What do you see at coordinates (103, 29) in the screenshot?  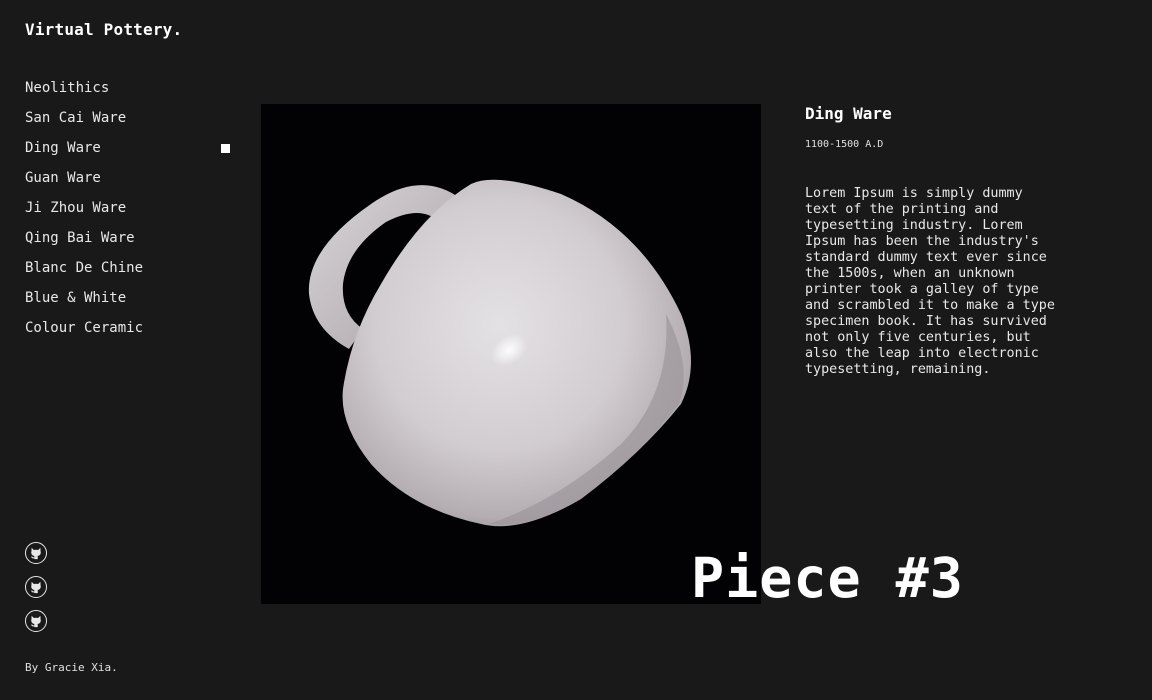 I see `site-logo: Virtual Pottery.` at bounding box center [103, 29].